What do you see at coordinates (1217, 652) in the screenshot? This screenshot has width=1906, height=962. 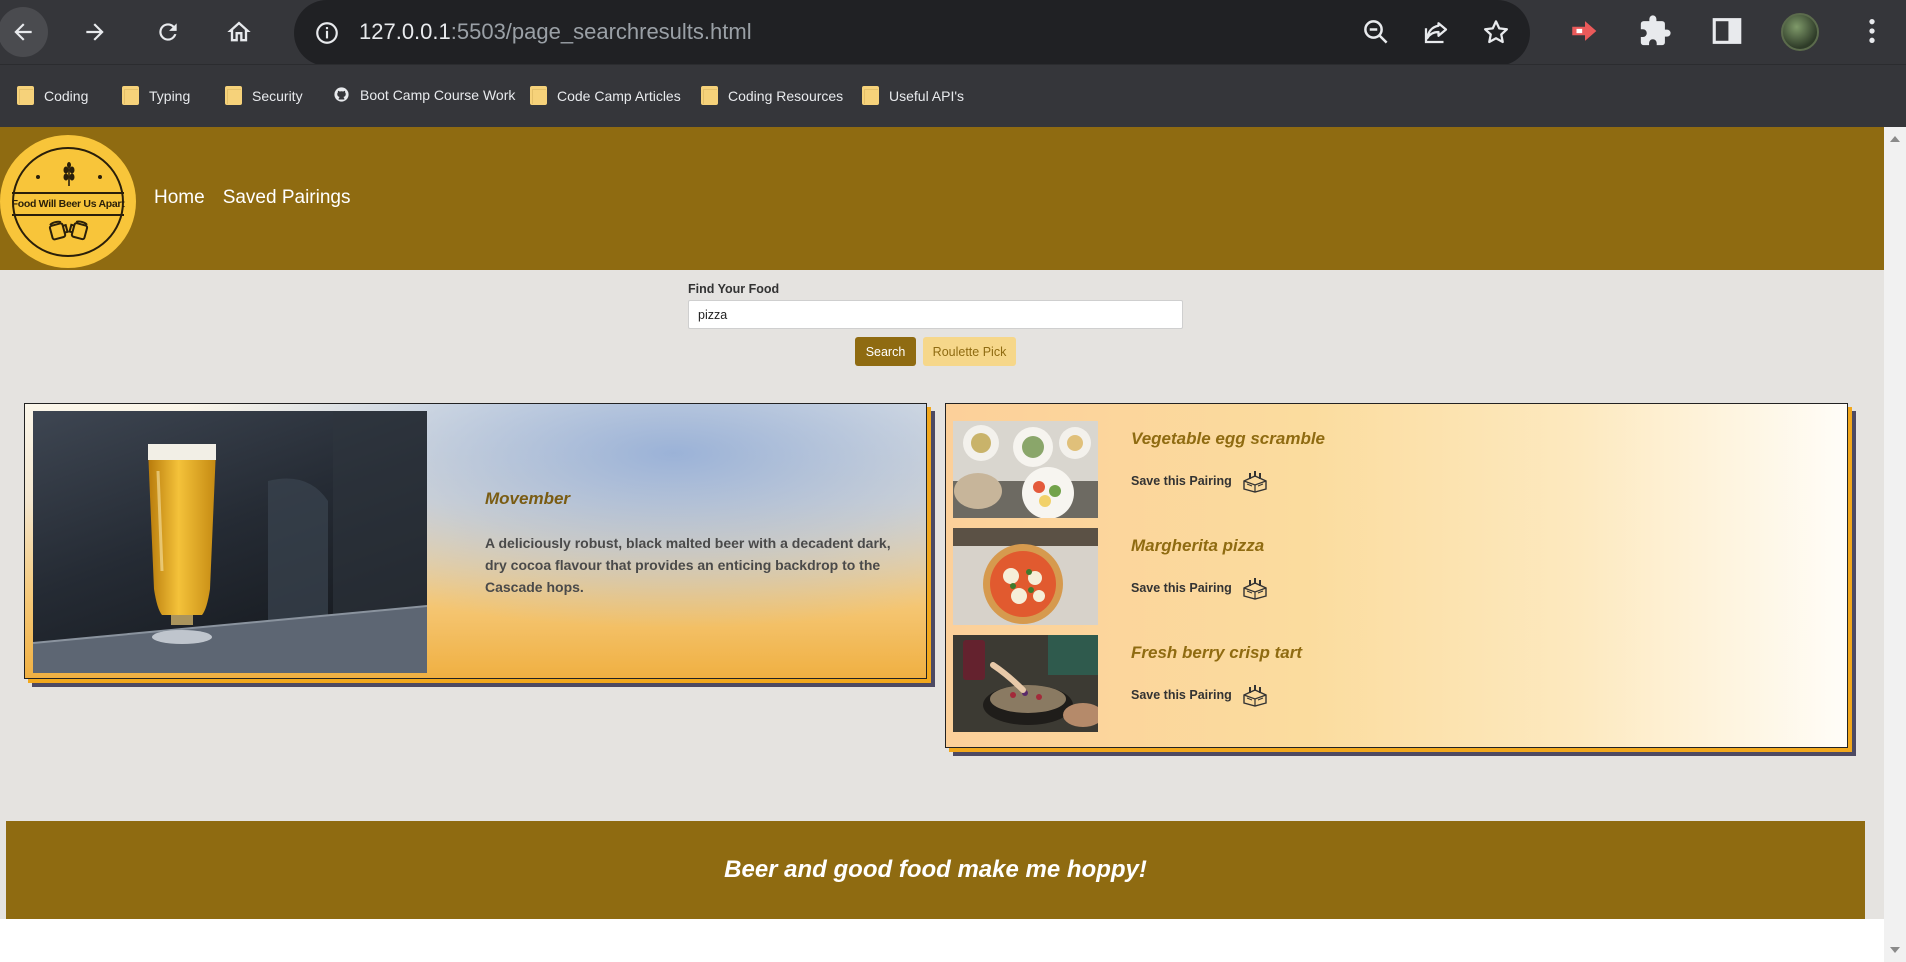 I see `food-name: Fresh berry crisp tart` at bounding box center [1217, 652].